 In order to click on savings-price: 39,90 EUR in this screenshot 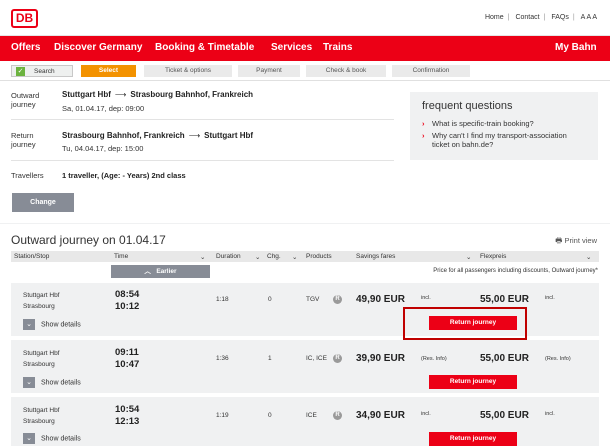, I will do `click(380, 358)`.